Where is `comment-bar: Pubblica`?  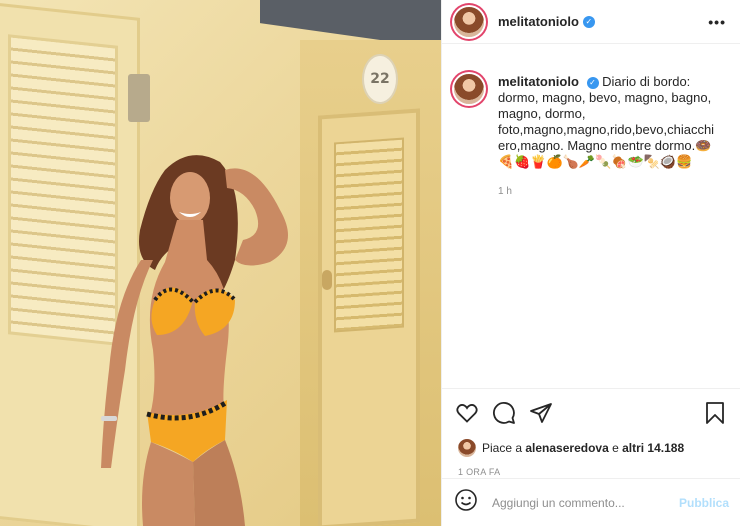 comment-bar: Pubblica is located at coordinates (591, 502).